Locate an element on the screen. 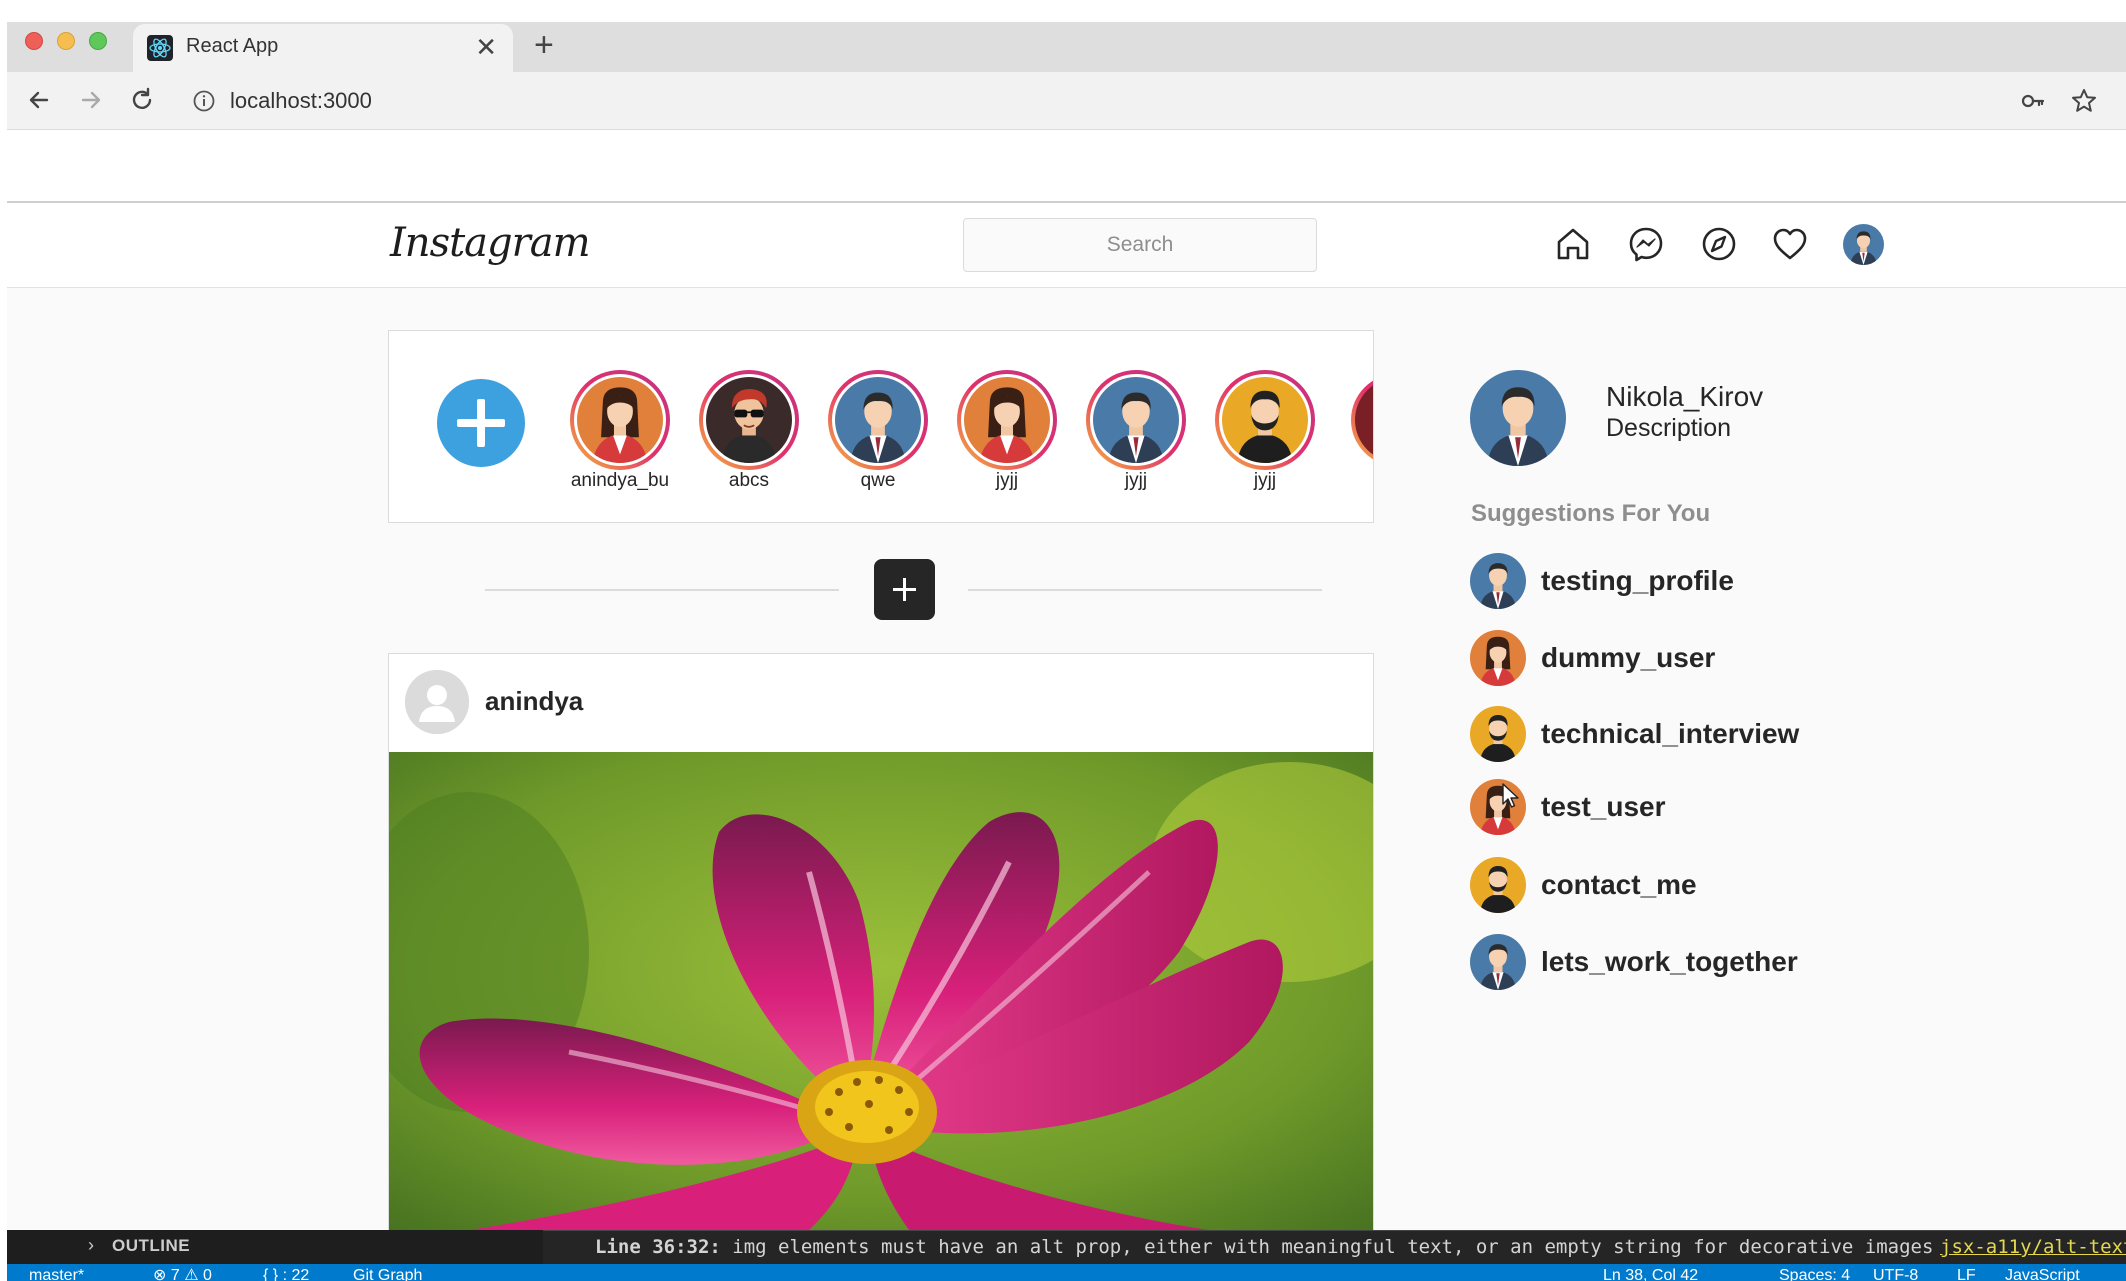 This screenshot has height=1281, width=2126. search-input: Search is located at coordinates (1140, 245).